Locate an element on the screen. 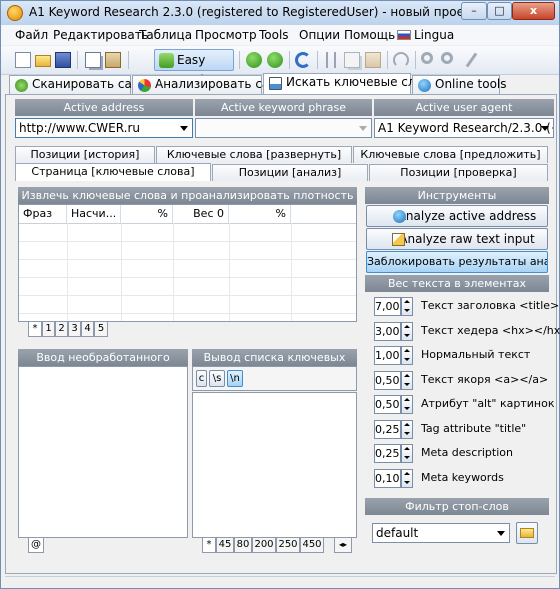  tab-scan-site: Сканировать сайт is located at coordinates (78, 84).